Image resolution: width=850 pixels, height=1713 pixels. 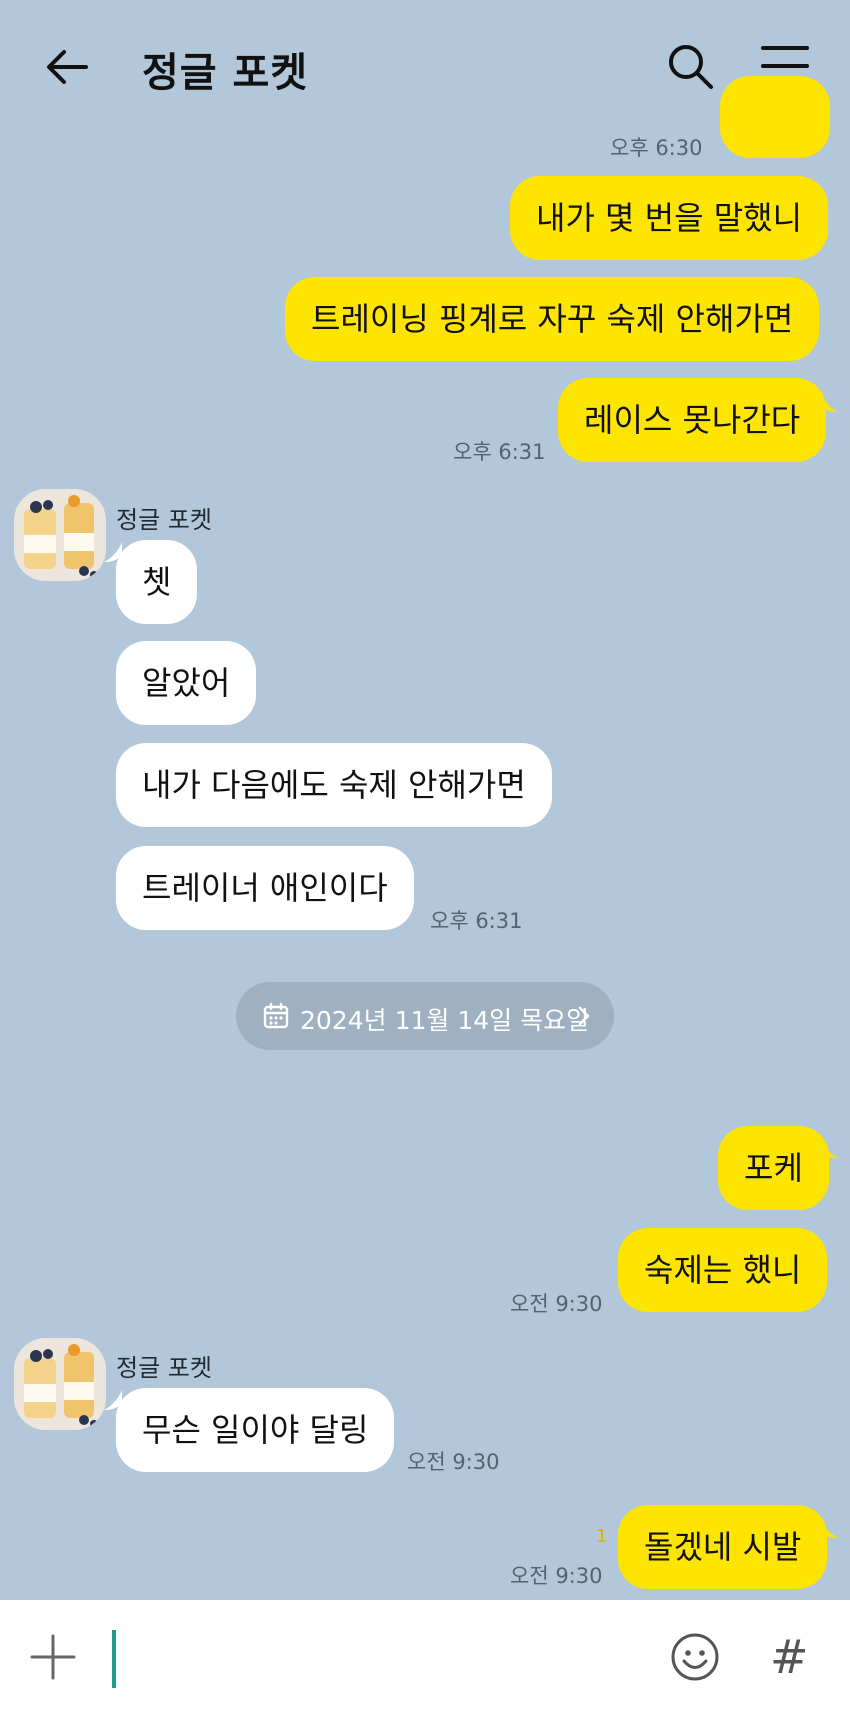 What do you see at coordinates (552, 319) in the screenshot?
I see `my-message: 트레이닝 핑계로 자꾸 숙제 안해가면` at bounding box center [552, 319].